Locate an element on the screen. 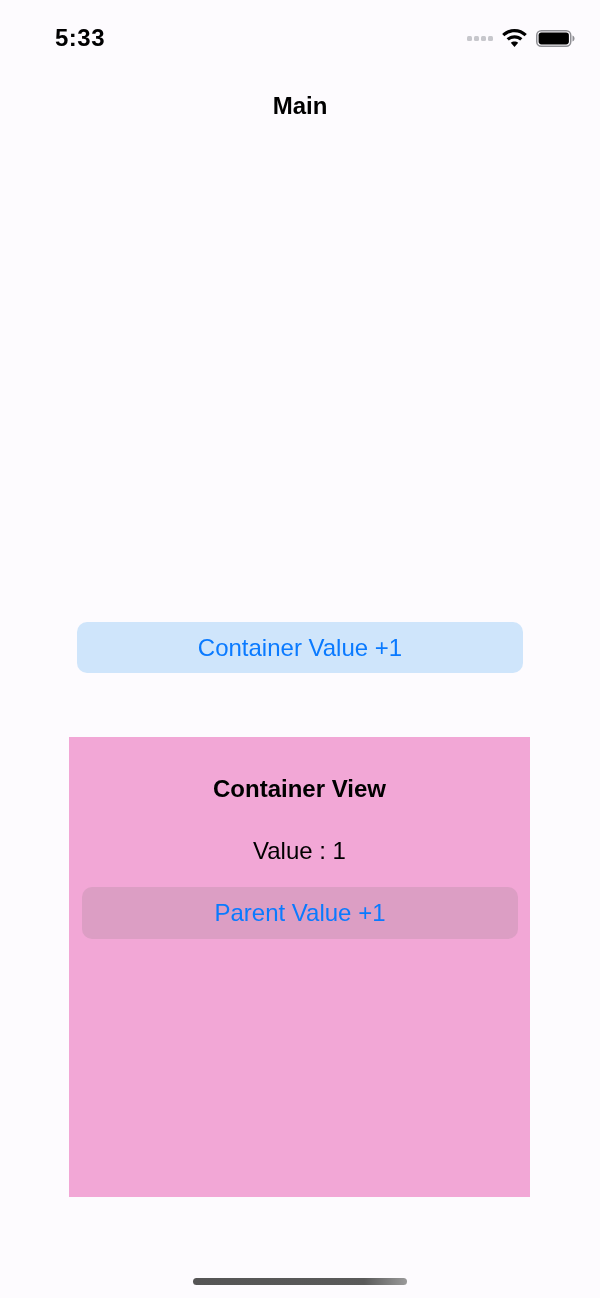  wifi-icon is located at coordinates (514, 38).